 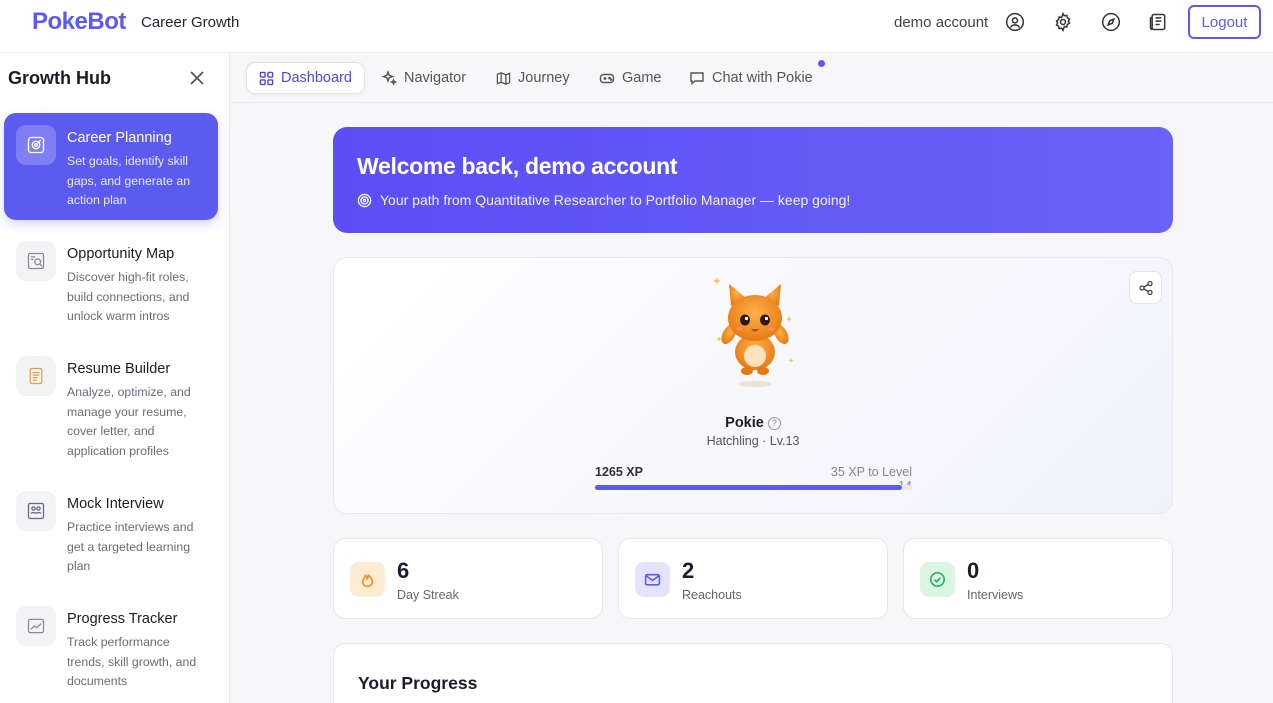 What do you see at coordinates (119, 369) in the screenshot?
I see `sidebar-item-title: Resume Builder` at bounding box center [119, 369].